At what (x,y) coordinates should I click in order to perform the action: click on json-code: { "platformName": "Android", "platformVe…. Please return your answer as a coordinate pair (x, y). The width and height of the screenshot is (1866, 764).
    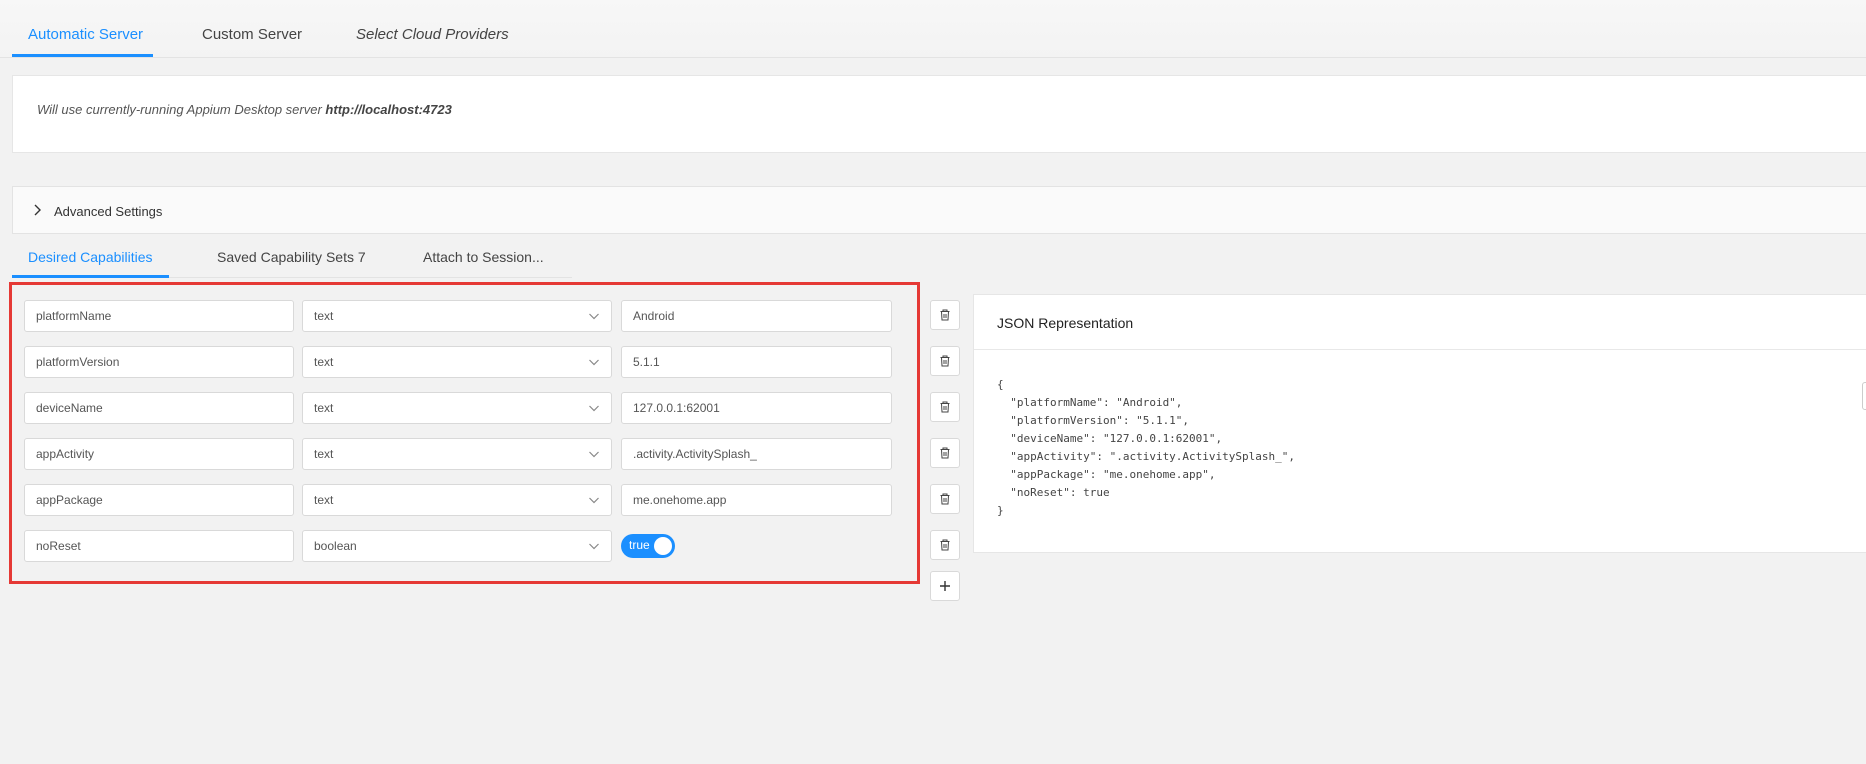
    Looking at the image, I should click on (1146, 448).